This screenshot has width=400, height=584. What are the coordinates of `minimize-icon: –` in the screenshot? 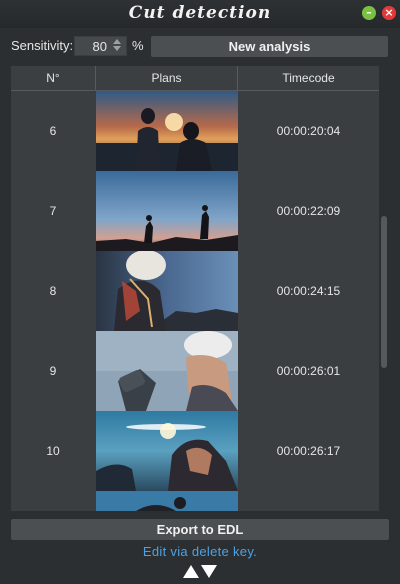 It's located at (369, 13).